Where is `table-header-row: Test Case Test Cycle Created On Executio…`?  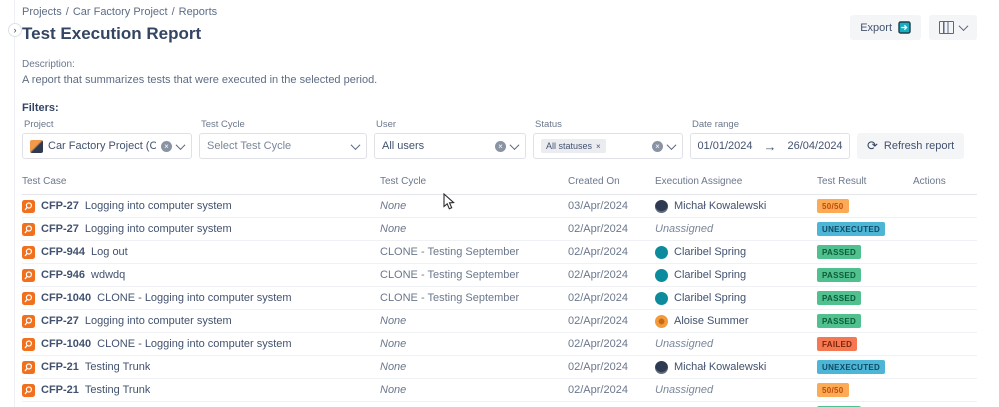
table-header-row: Test Case Test Cycle Created On Executio… is located at coordinates (499, 185).